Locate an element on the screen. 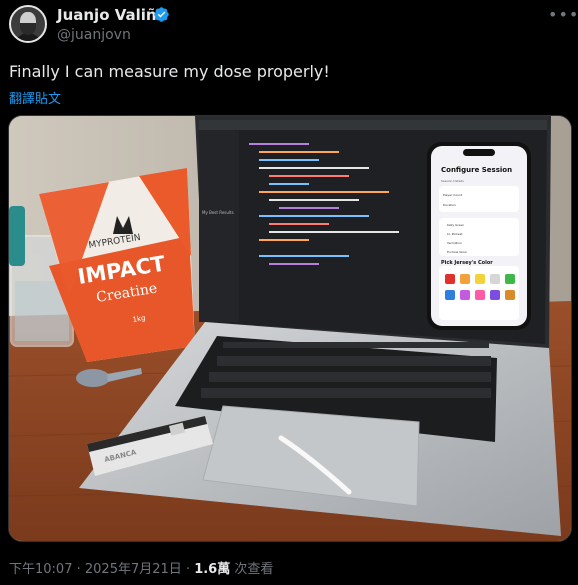  phone-list-1: Lt. Pinkest is located at coordinates (455, 234).